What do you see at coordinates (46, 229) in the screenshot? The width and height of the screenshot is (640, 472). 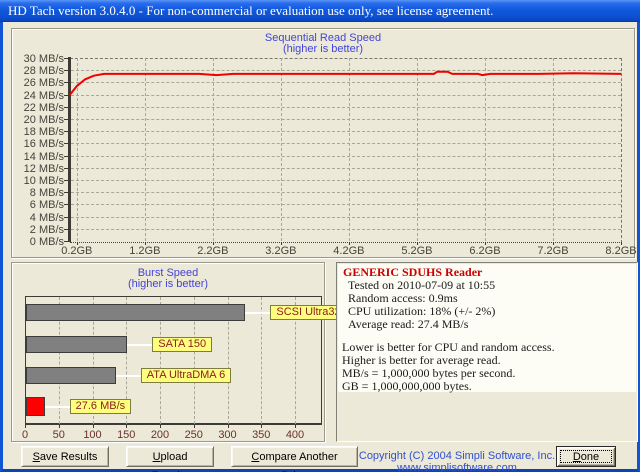 I see `y-tick-label: 2 MB/s` at bounding box center [46, 229].